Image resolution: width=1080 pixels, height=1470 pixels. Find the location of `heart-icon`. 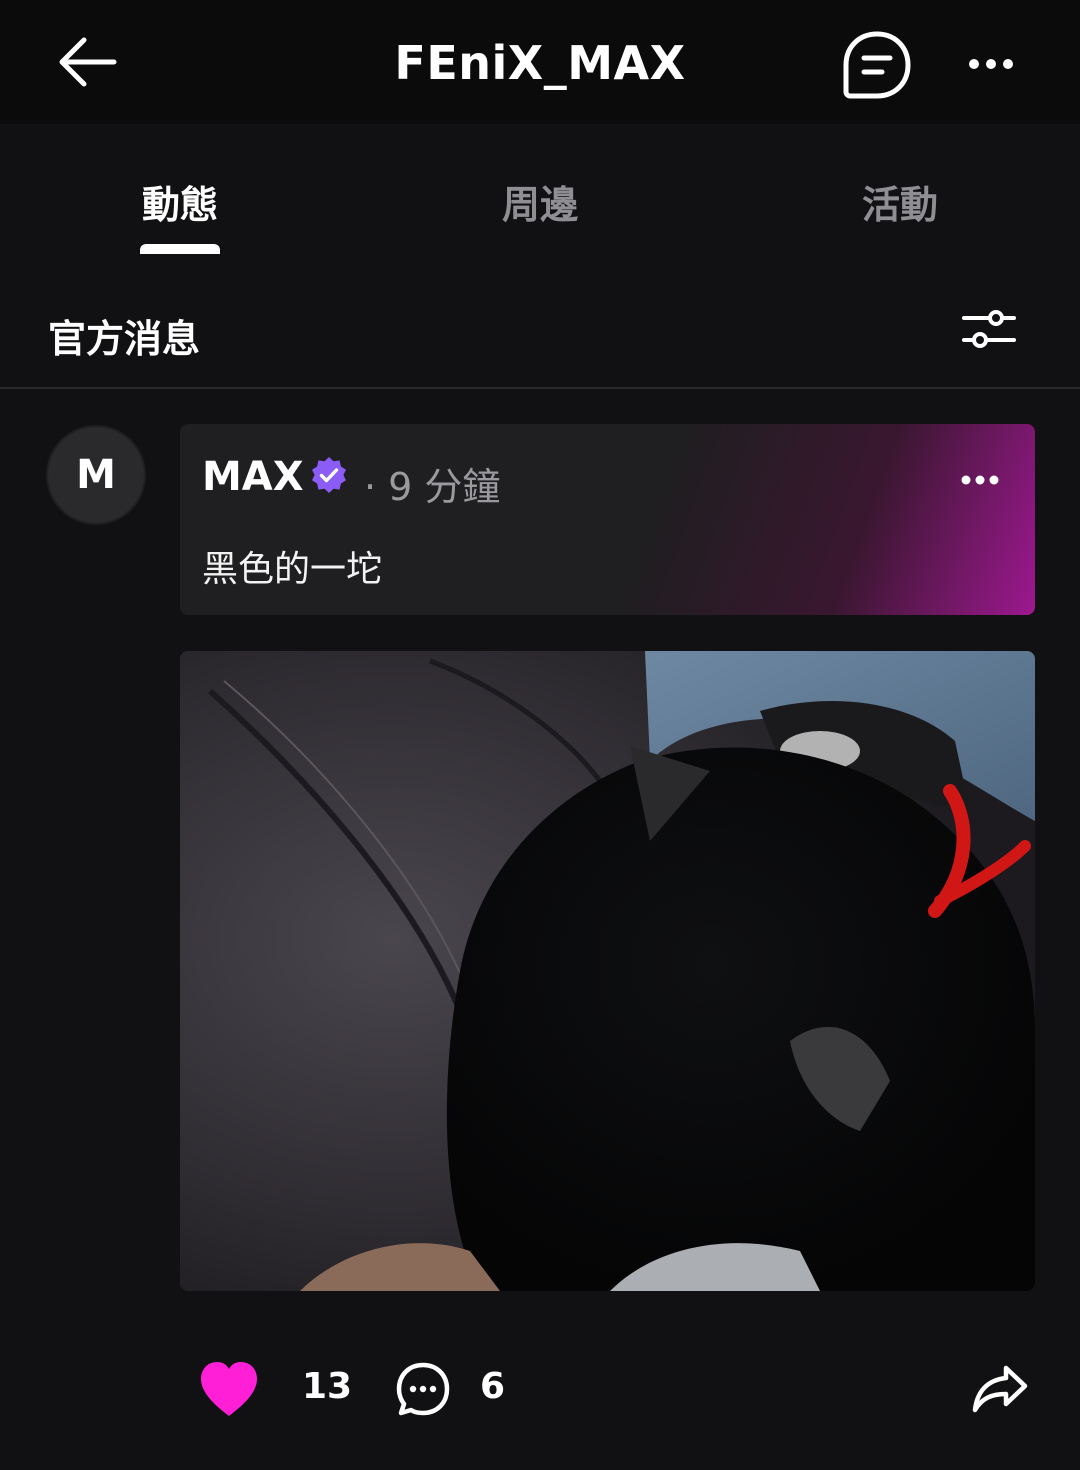

heart-icon is located at coordinates (229, 1389).